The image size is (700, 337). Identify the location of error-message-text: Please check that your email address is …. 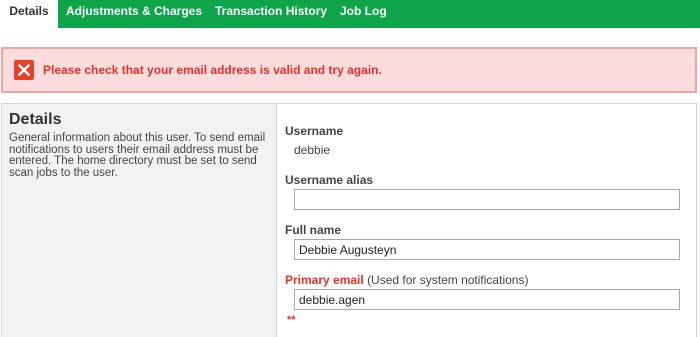
(212, 70).